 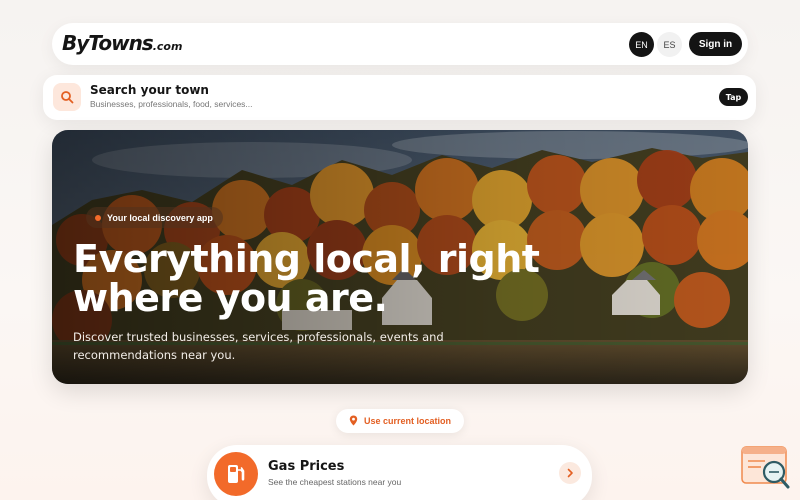 I want to click on location-label: Use current location, so click(x=407, y=421).